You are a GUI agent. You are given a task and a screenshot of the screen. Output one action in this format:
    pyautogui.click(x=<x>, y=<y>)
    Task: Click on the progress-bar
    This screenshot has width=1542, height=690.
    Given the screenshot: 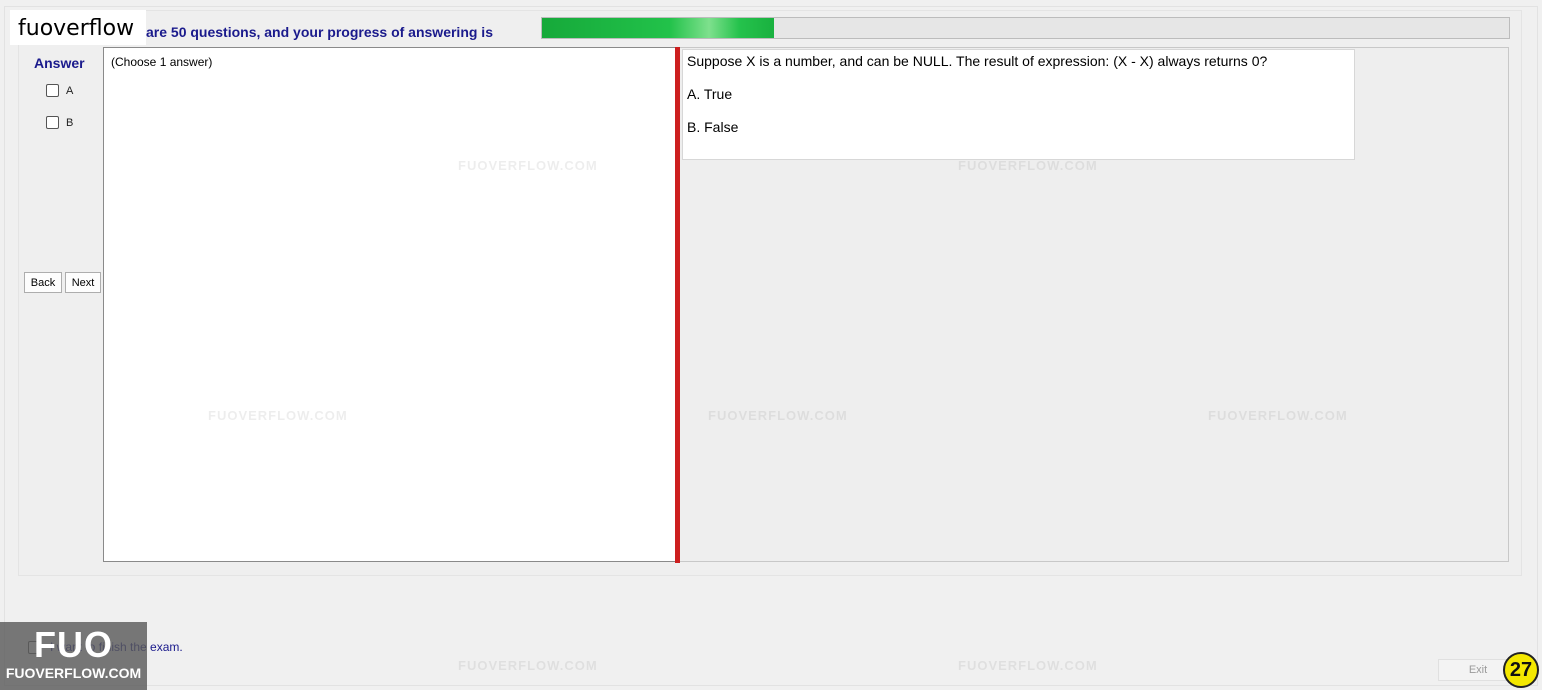 What is the action you would take?
    pyautogui.click(x=1025, y=28)
    